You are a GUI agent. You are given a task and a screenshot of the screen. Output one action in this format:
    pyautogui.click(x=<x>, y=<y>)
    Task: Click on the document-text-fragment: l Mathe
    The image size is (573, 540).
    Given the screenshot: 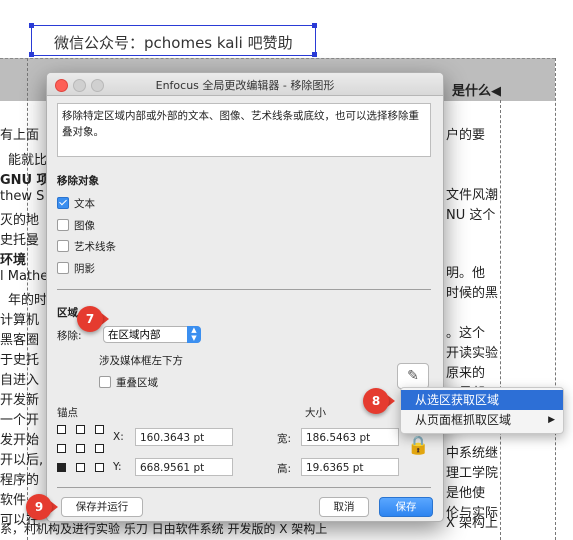 What is the action you would take?
    pyautogui.click(x=24, y=276)
    